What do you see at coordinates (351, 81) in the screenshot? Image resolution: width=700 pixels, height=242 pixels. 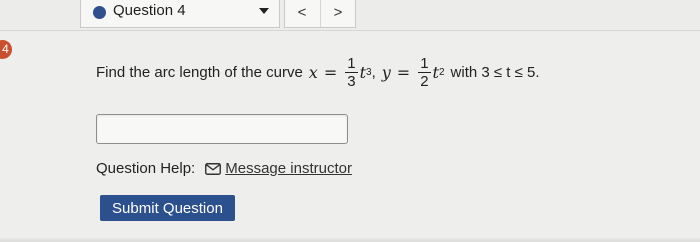 I see `fraction-1-denominator: 3` at bounding box center [351, 81].